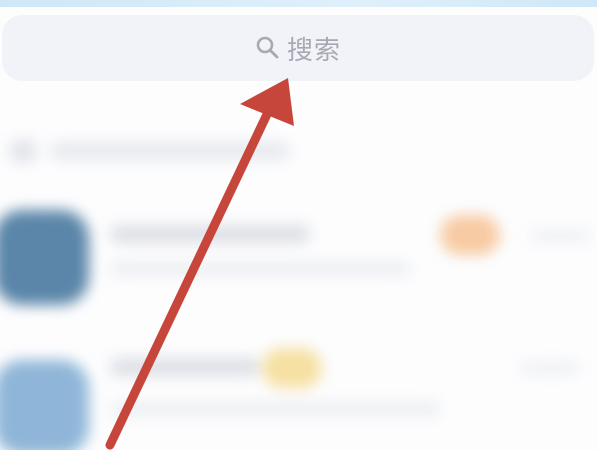 This screenshot has height=450, width=597. I want to click on section-header, so click(170, 151).